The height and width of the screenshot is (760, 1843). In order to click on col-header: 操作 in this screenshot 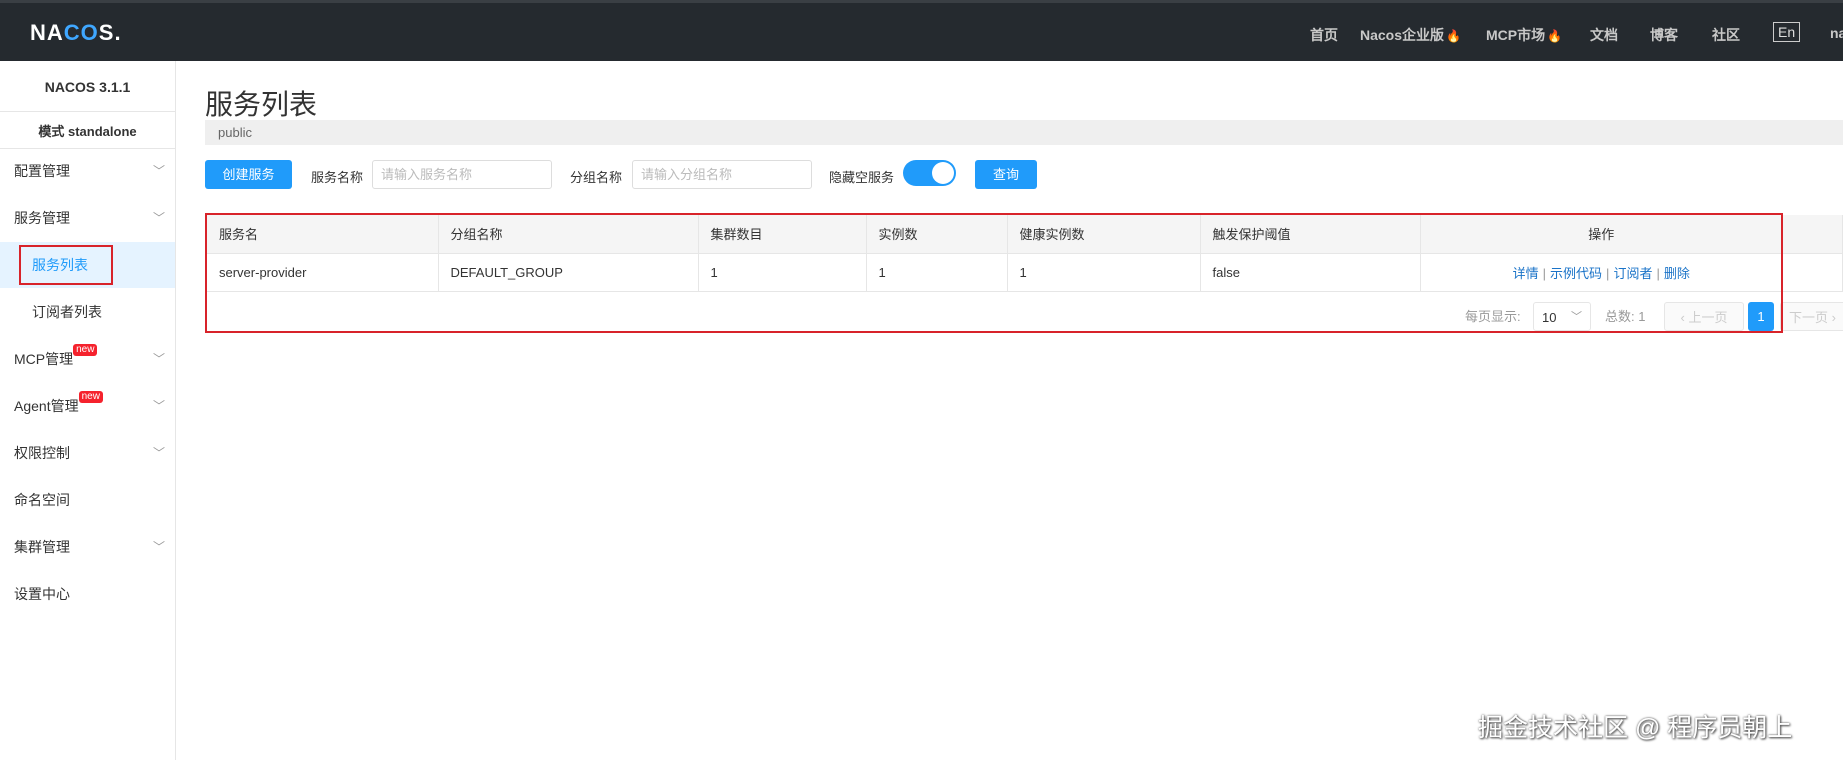, I will do `click(1631, 234)`.